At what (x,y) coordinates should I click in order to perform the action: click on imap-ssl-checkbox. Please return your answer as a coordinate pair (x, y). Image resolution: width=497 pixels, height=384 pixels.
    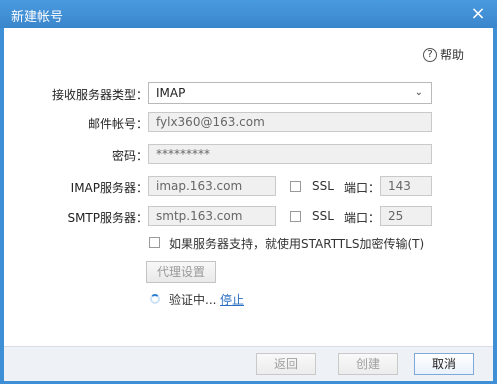
    Looking at the image, I should click on (295, 186).